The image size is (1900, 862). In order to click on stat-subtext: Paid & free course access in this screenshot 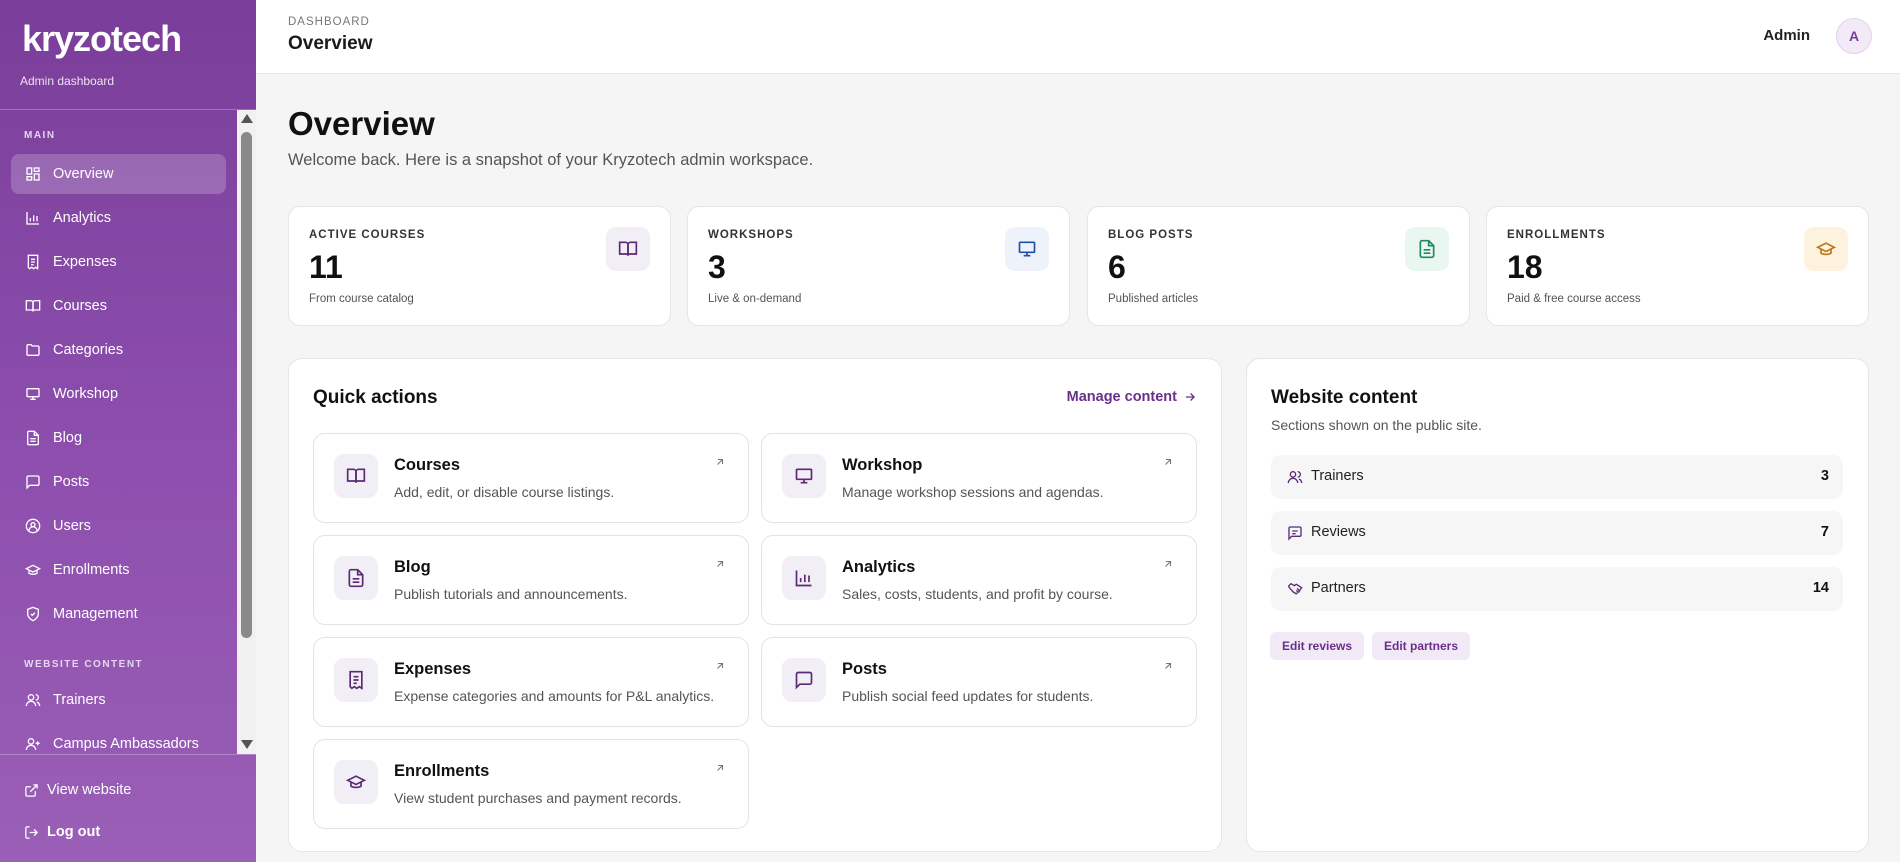, I will do `click(1574, 299)`.